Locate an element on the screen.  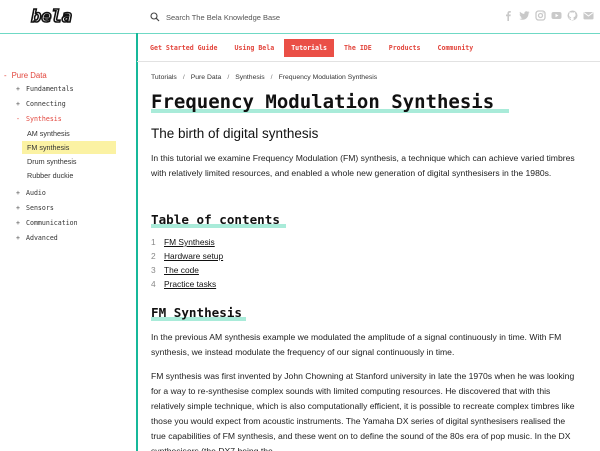
logo-text: bela is located at coordinates (51, 16).